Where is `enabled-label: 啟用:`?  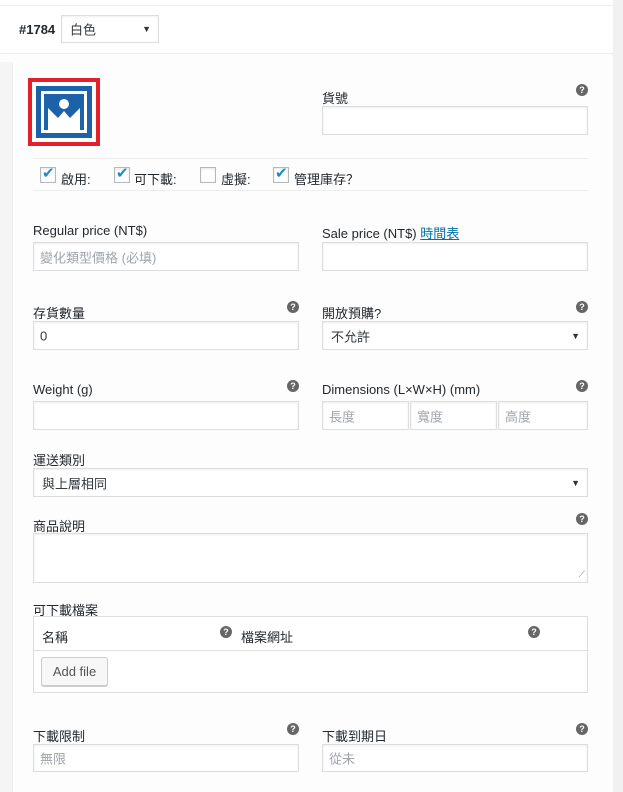
enabled-label: 啟用: is located at coordinates (76, 179).